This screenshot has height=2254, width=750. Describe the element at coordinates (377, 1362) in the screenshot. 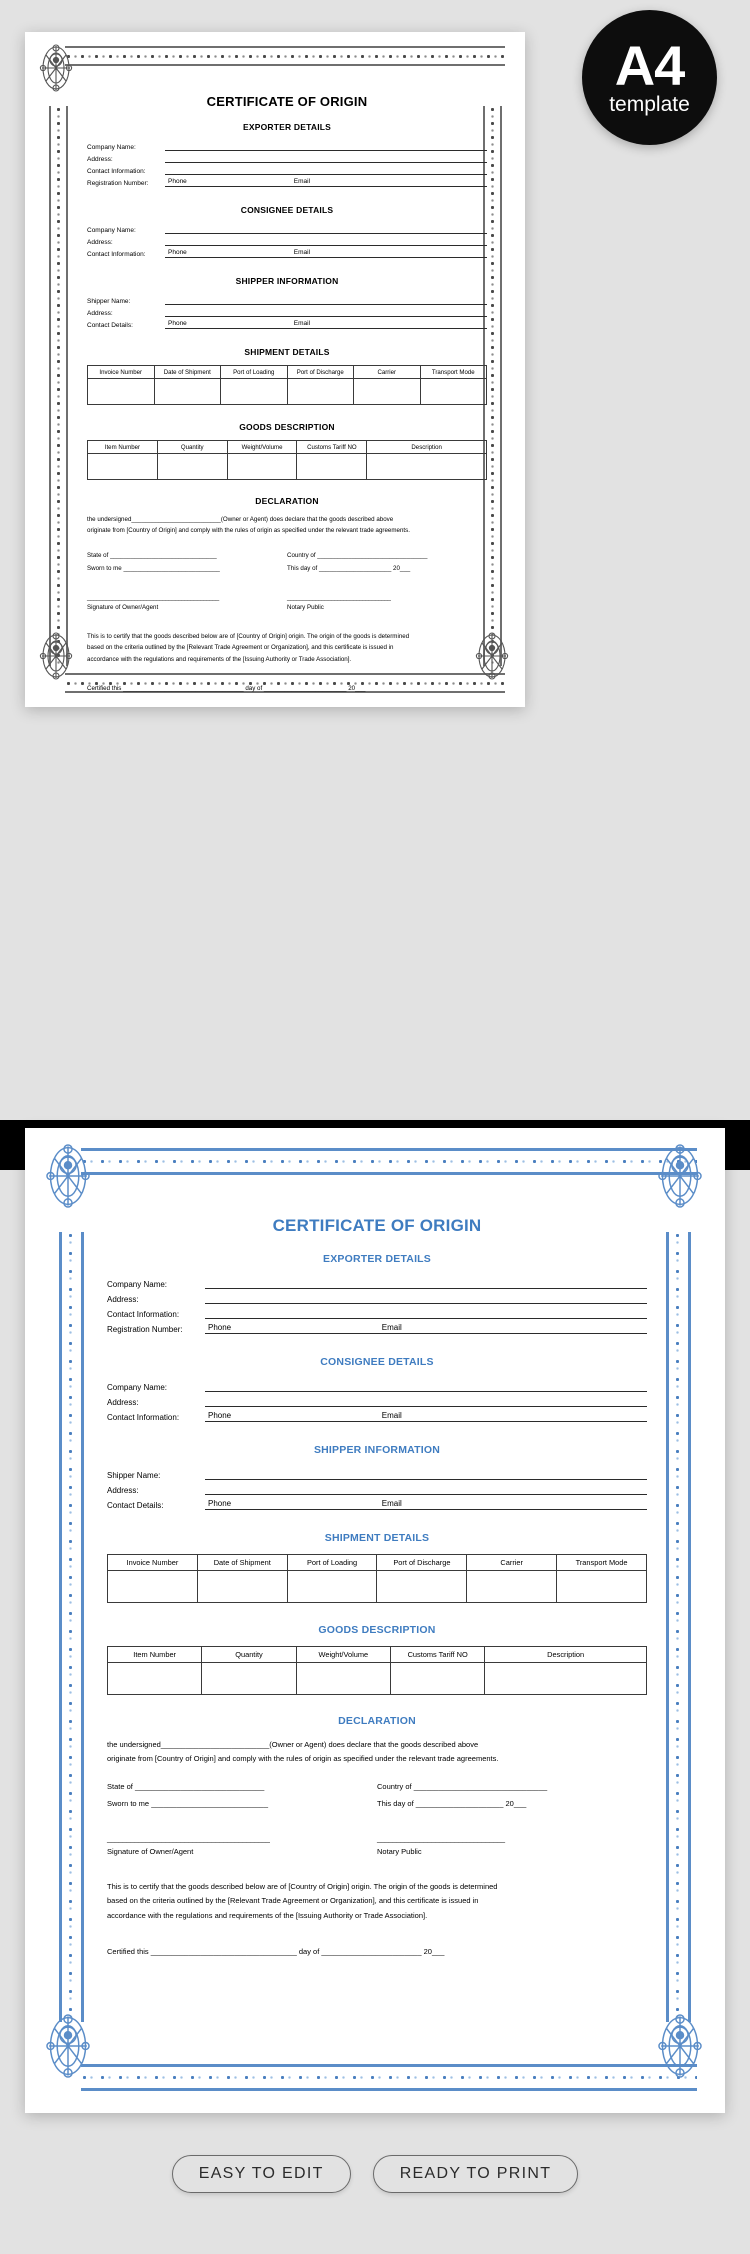

I see `section-heading-consignee: CONSIGNEE DETAILS` at that location.